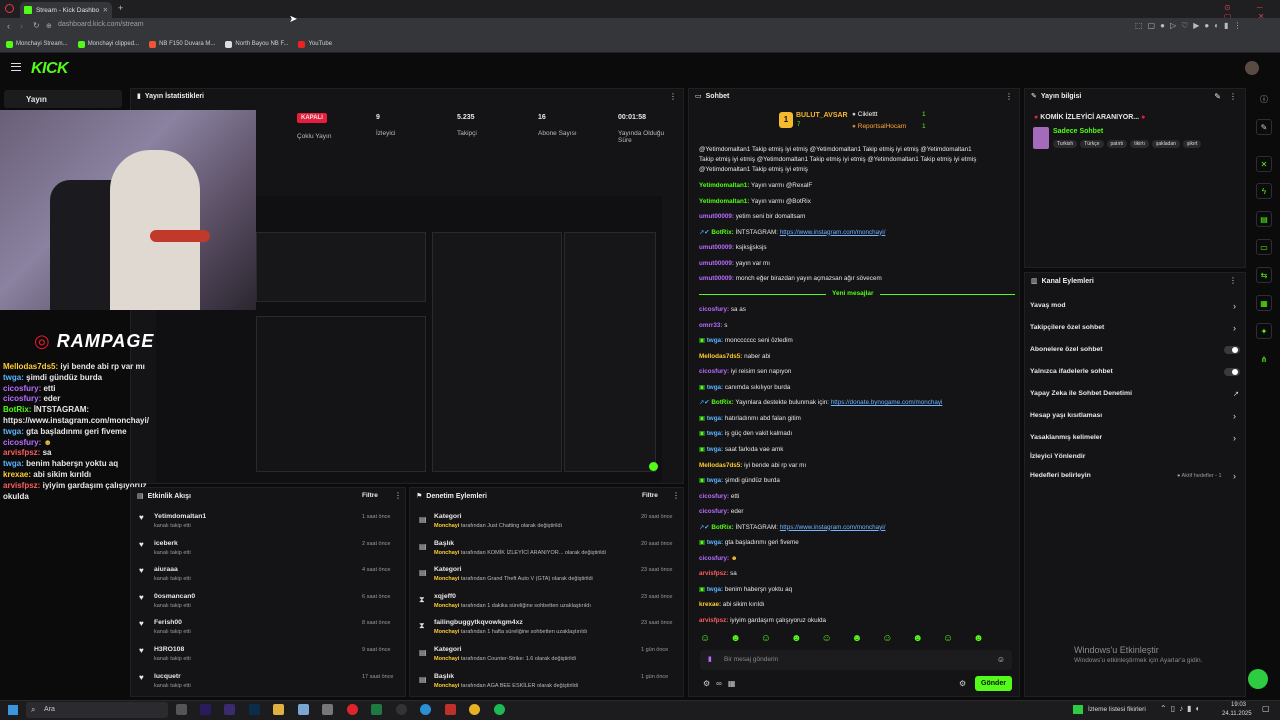 The height and width of the screenshot is (720, 1280). Describe the element at coordinates (1258, 679) in the screenshot. I see `support-chat-icon` at that location.